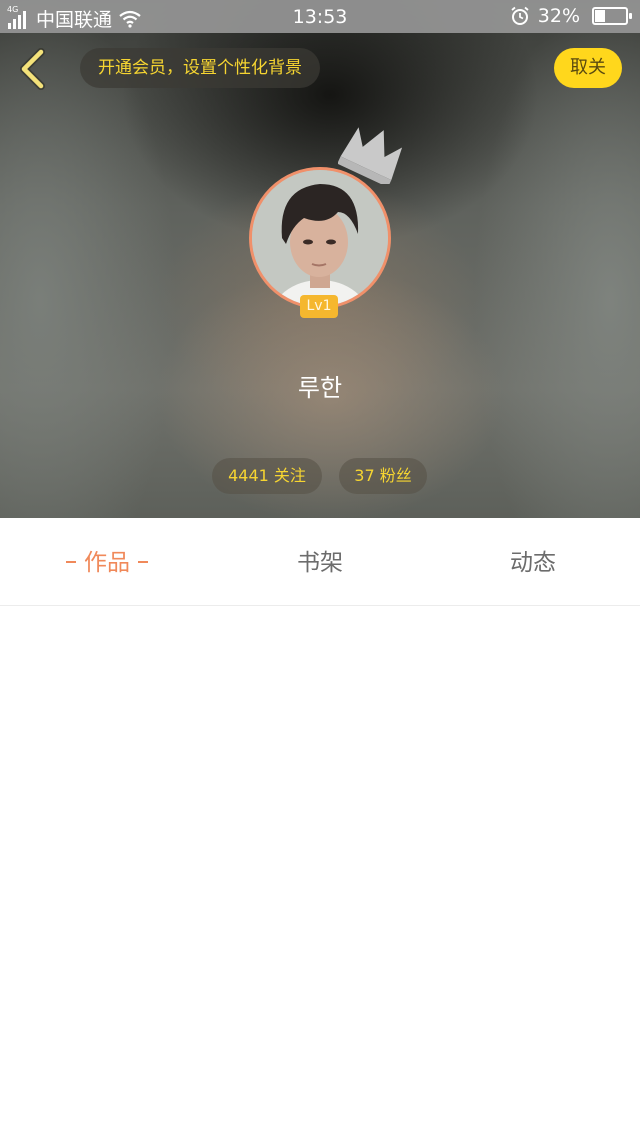  I want to click on level-badge: Lv1, so click(319, 306).